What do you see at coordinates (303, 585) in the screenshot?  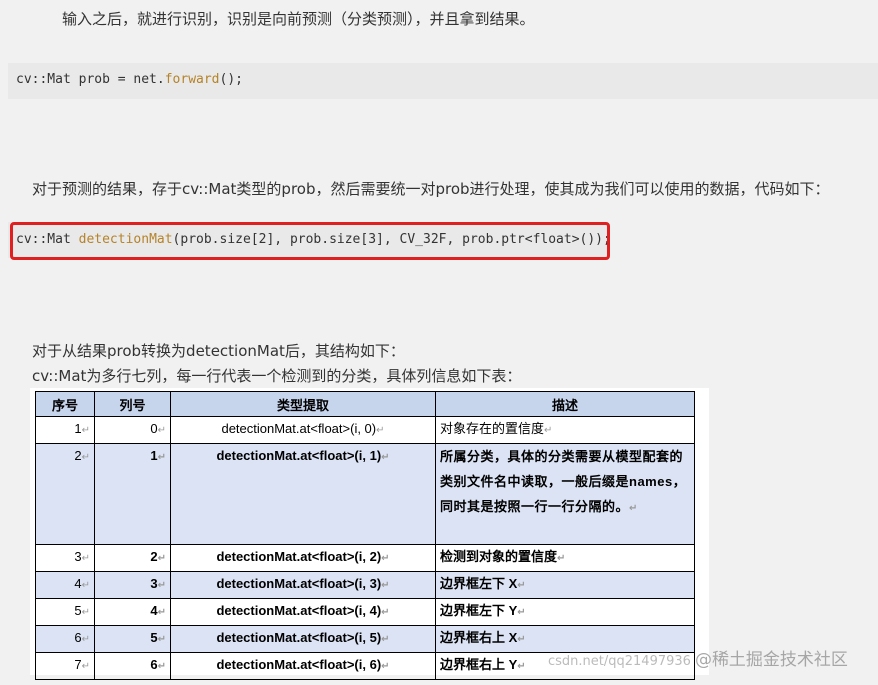 I see `table-cell: detectionMat.at<float>(i, 3)↵` at bounding box center [303, 585].